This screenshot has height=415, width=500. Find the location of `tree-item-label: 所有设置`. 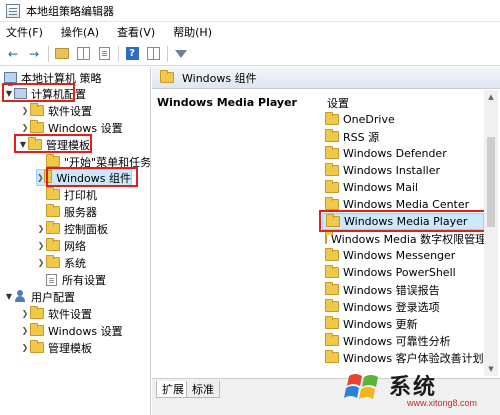

tree-item-label: 所有设置 is located at coordinates (84, 280).